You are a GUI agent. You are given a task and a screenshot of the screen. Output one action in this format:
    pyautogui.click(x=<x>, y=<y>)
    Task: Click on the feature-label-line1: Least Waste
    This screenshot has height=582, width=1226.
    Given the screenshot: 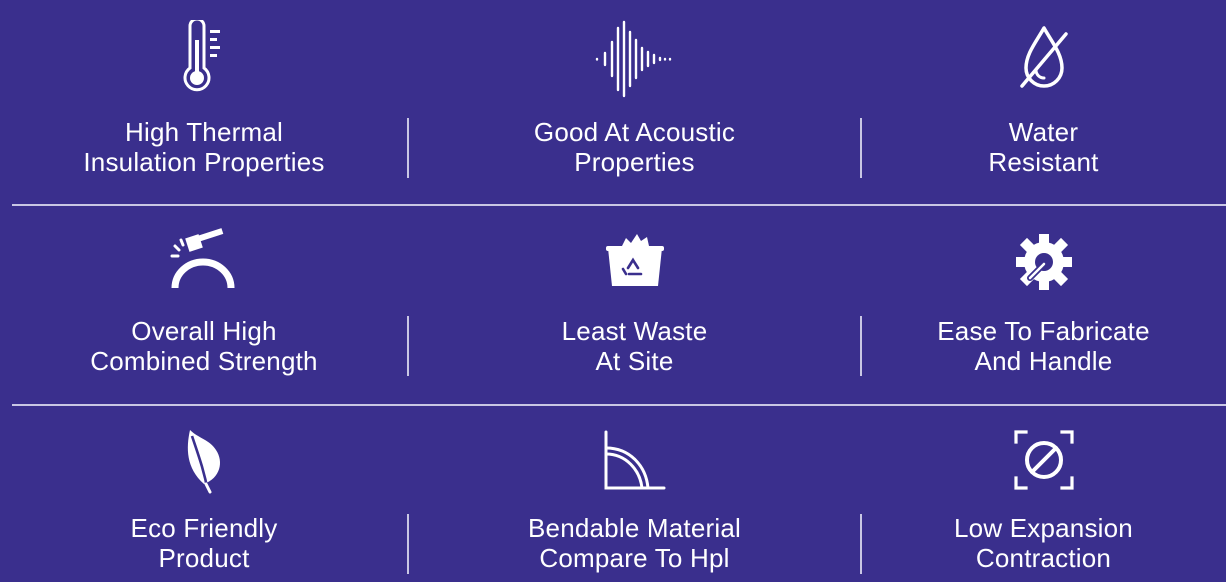 What is the action you would take?
    pyautogui.click(x=634, y=331)
    